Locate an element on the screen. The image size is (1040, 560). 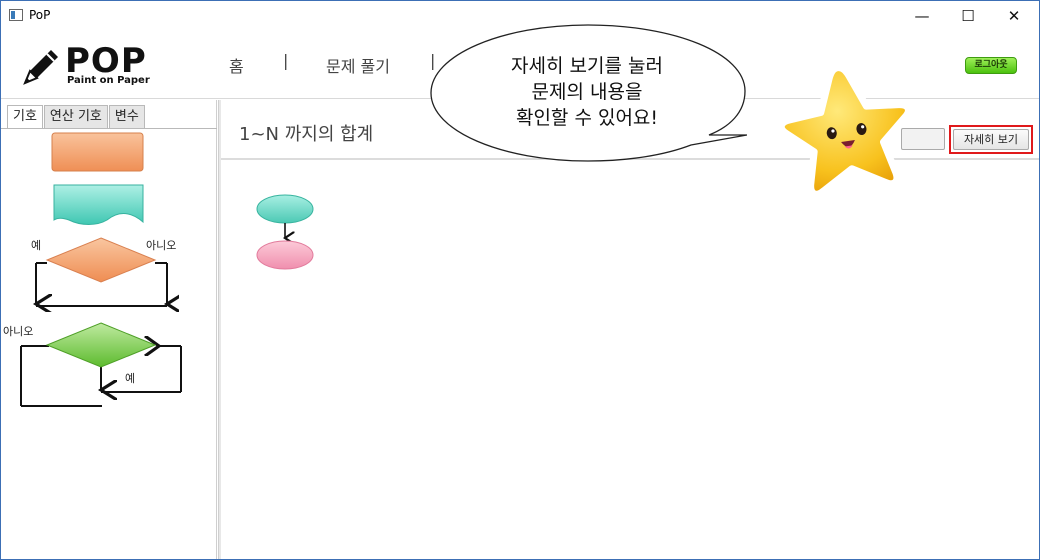
window-title: PoP is located at coordinates (40, 15).